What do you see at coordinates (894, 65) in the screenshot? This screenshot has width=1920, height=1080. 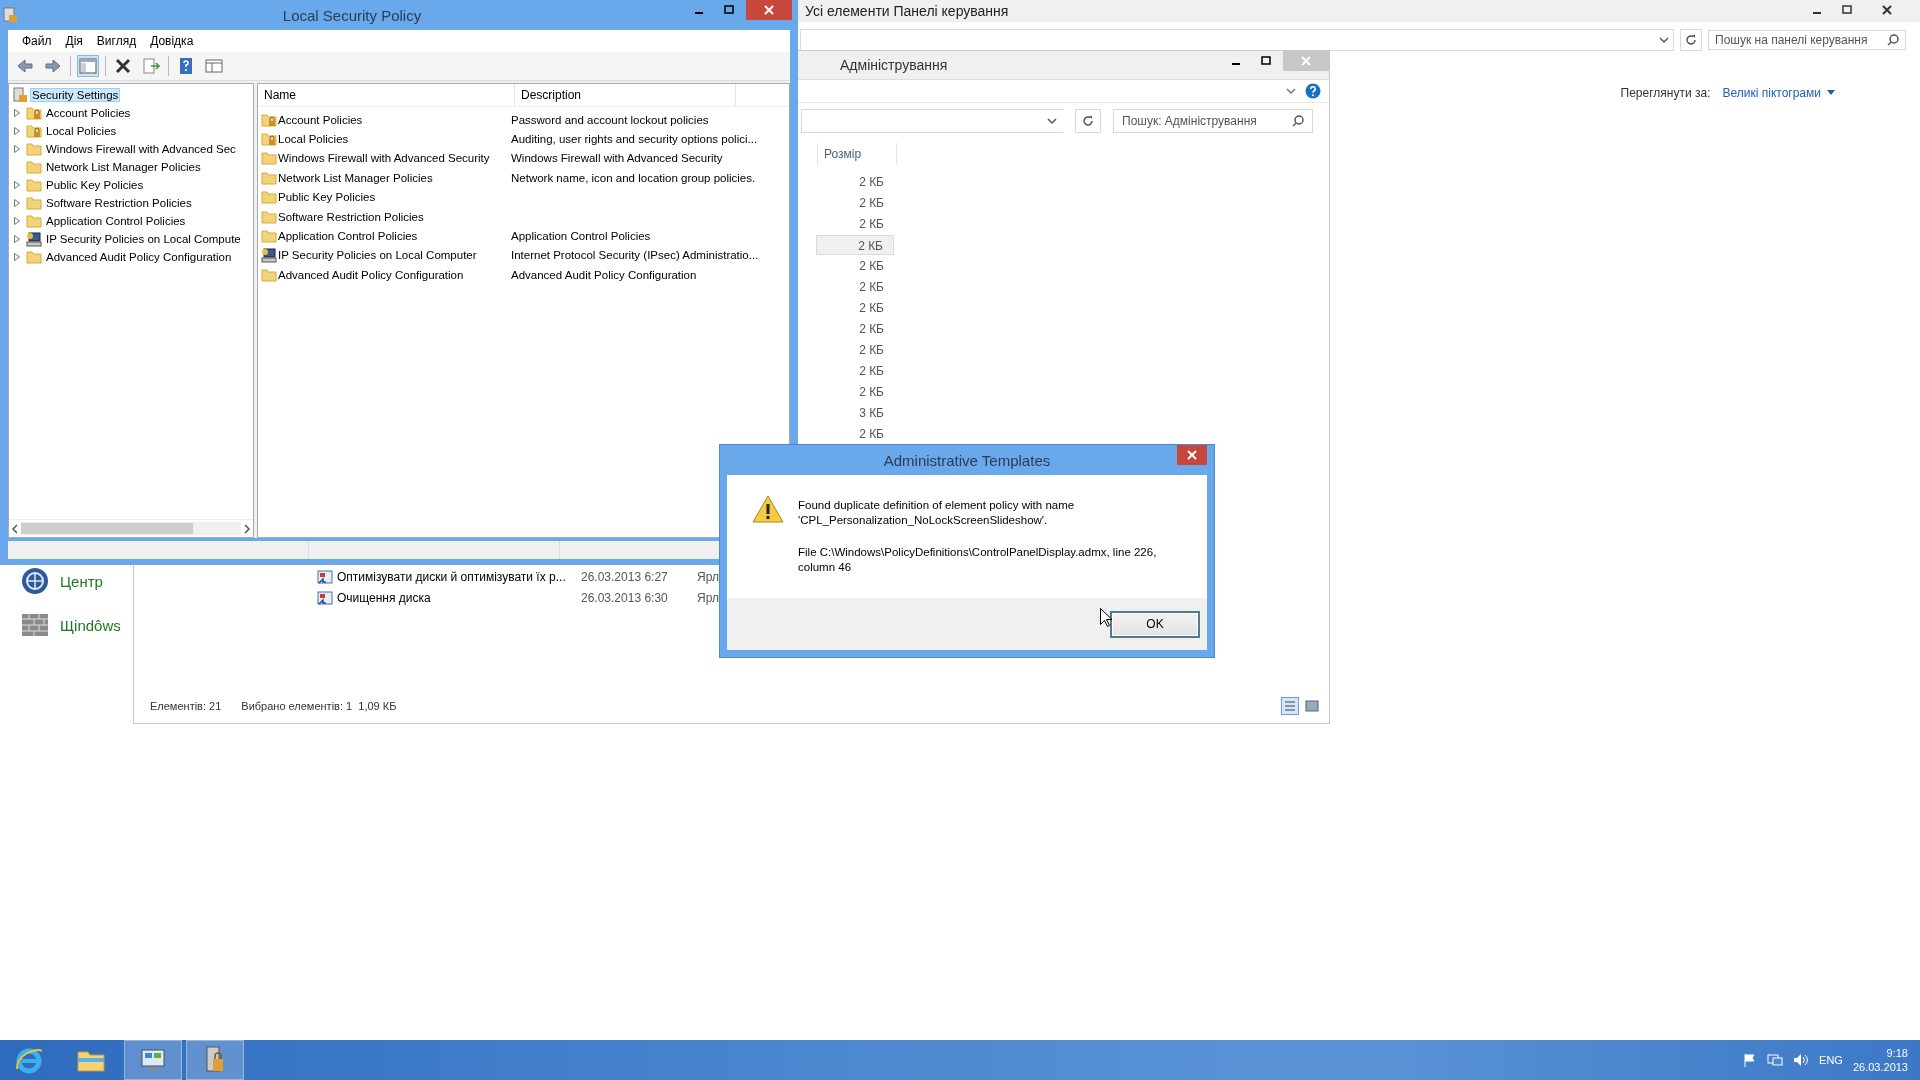 I see `window-title: Адміністрування` at bounding box center [894, 65].